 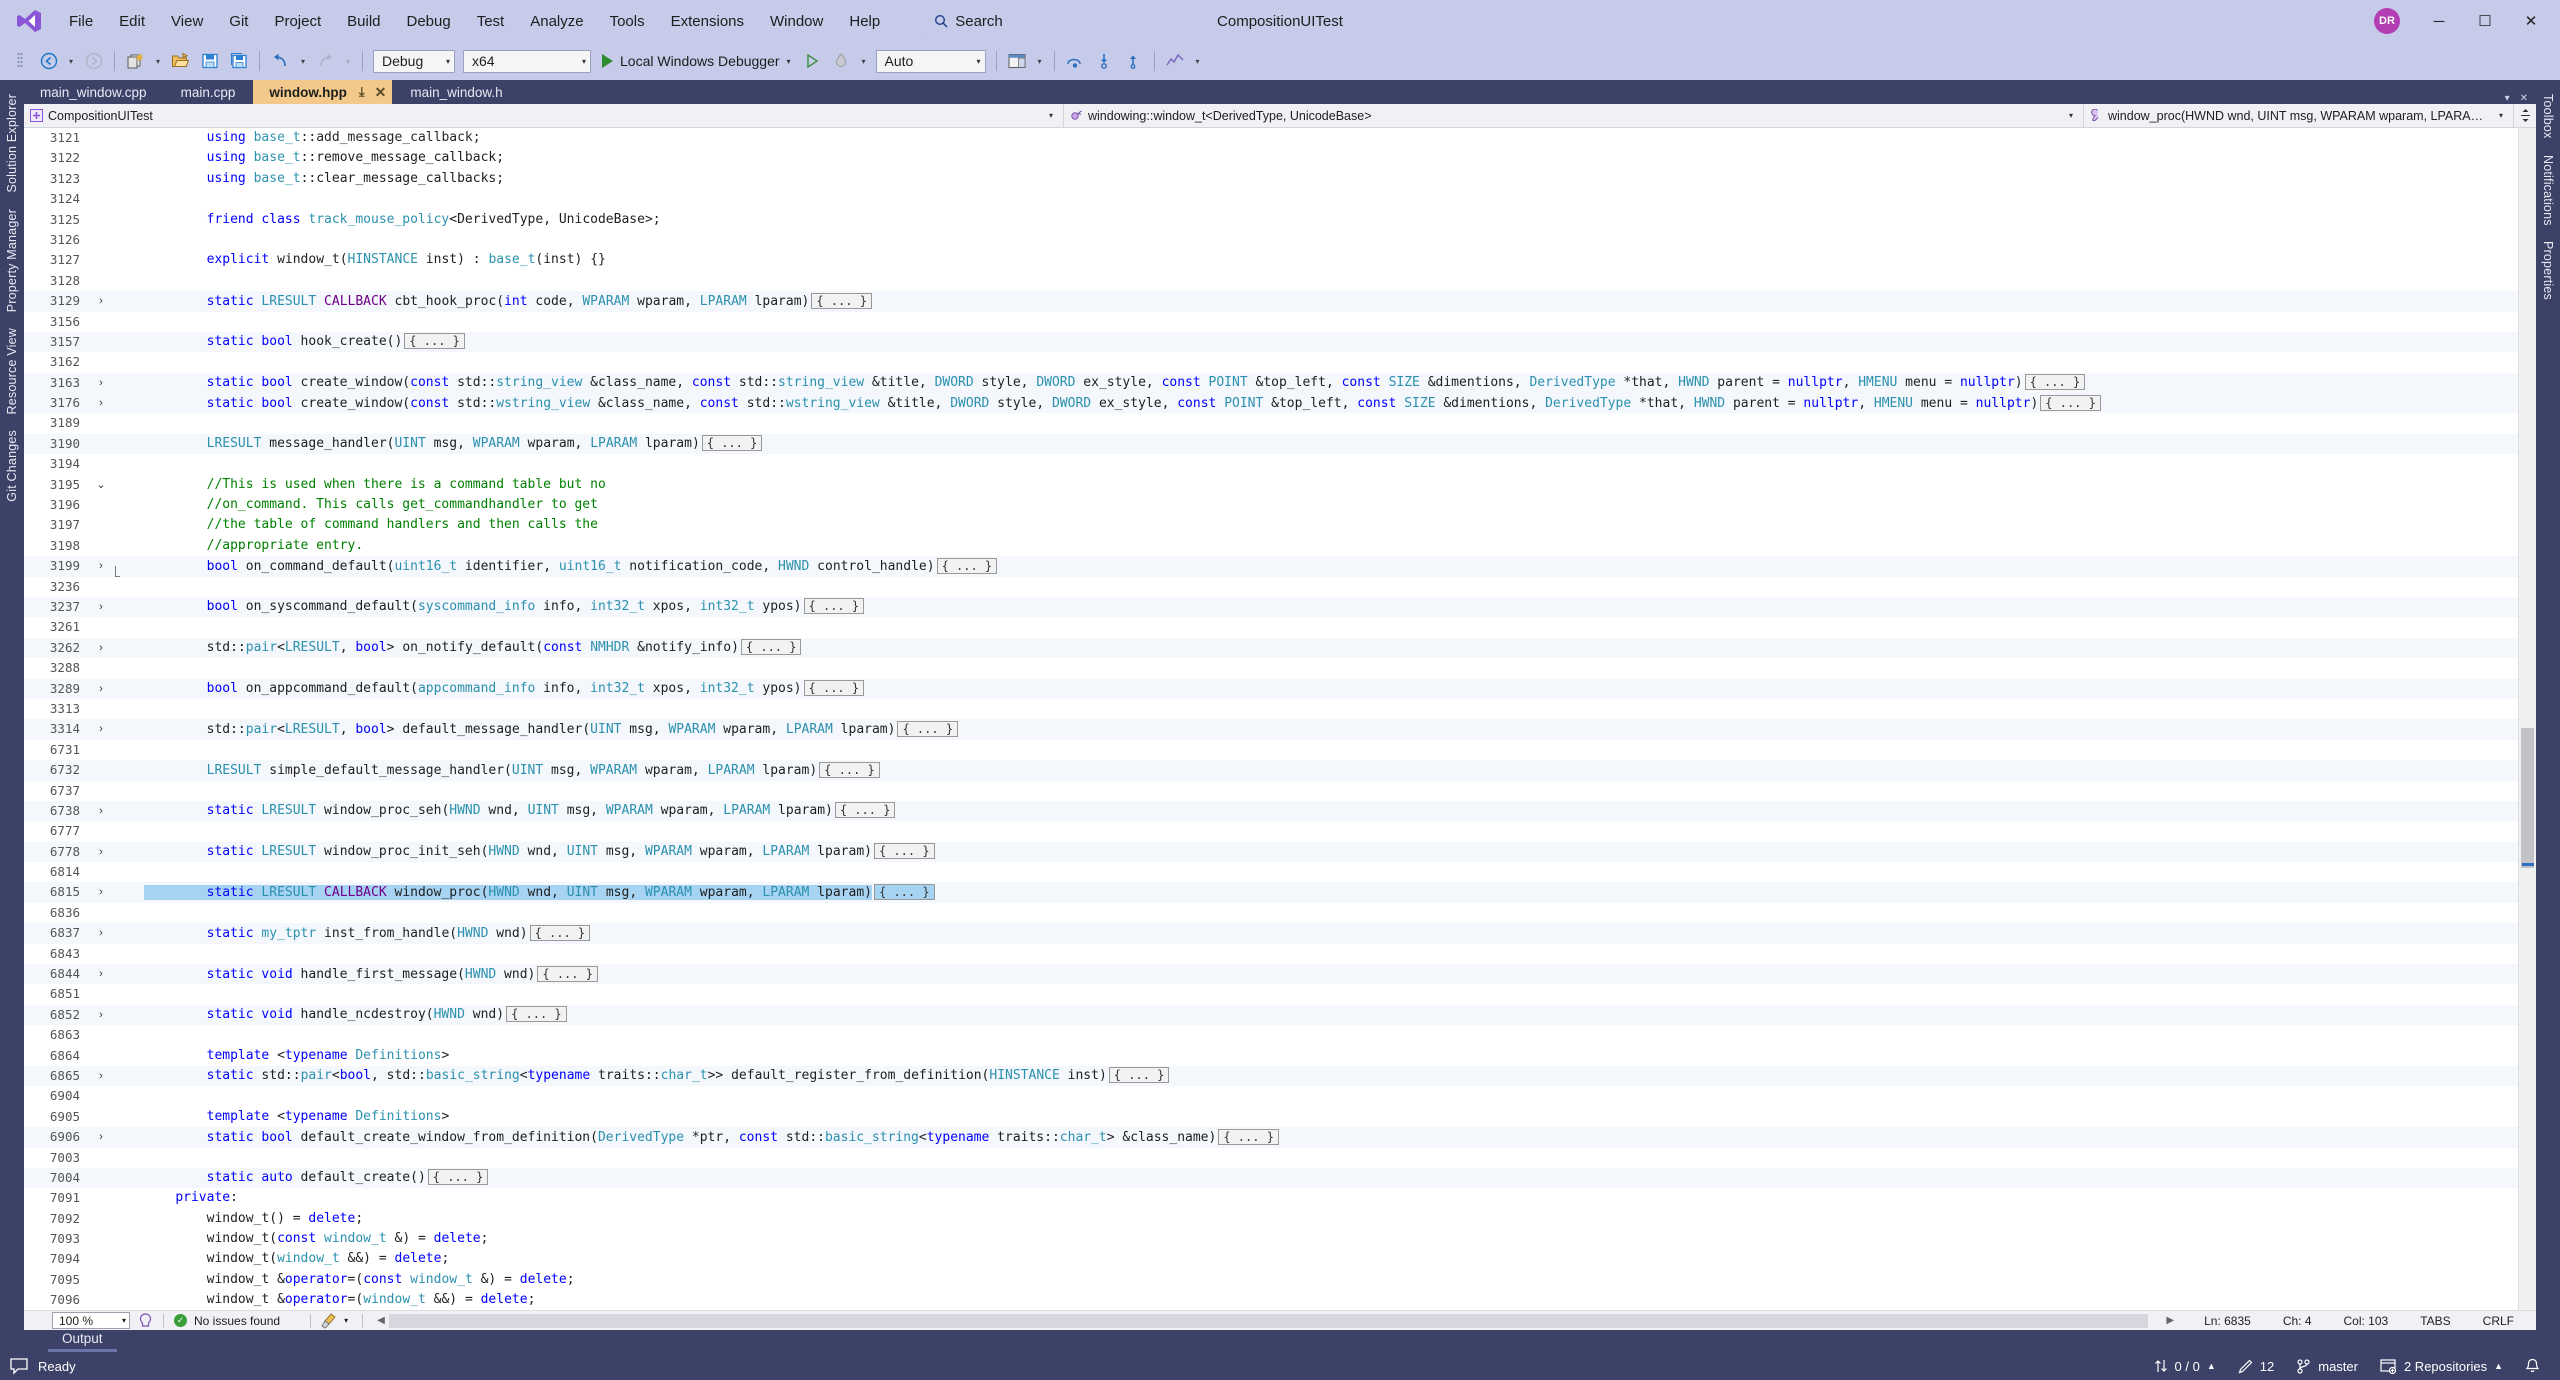 What do you see at coordinates (930, 61) in the screenshot?
I see `process-combo: Auto ▾` at bounding box center [930, 61].